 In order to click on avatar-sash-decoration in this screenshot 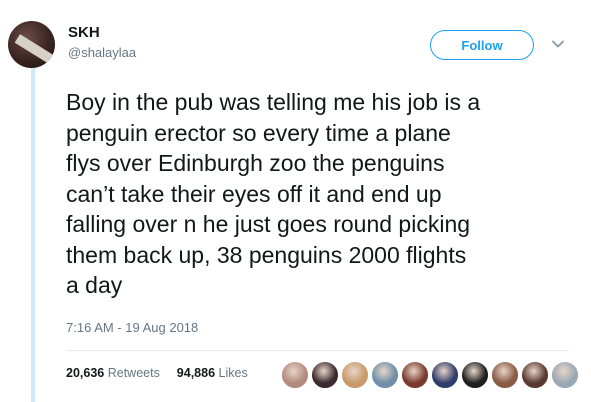, I will do `click(34, 50)`.